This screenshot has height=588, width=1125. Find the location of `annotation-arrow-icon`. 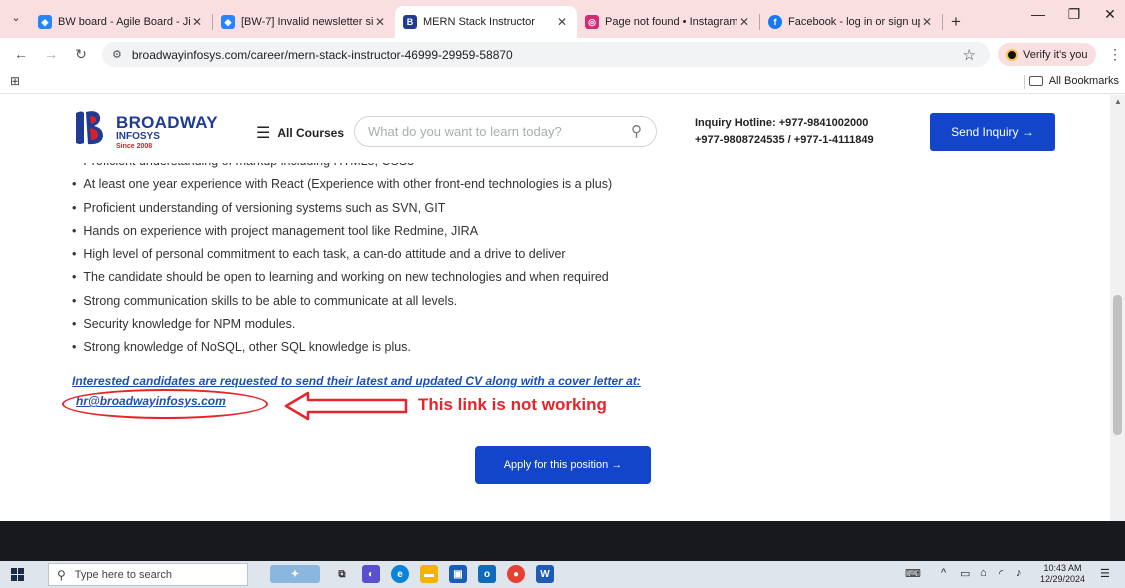

annotation-arrow-icon is located at coordinates (346, 406).